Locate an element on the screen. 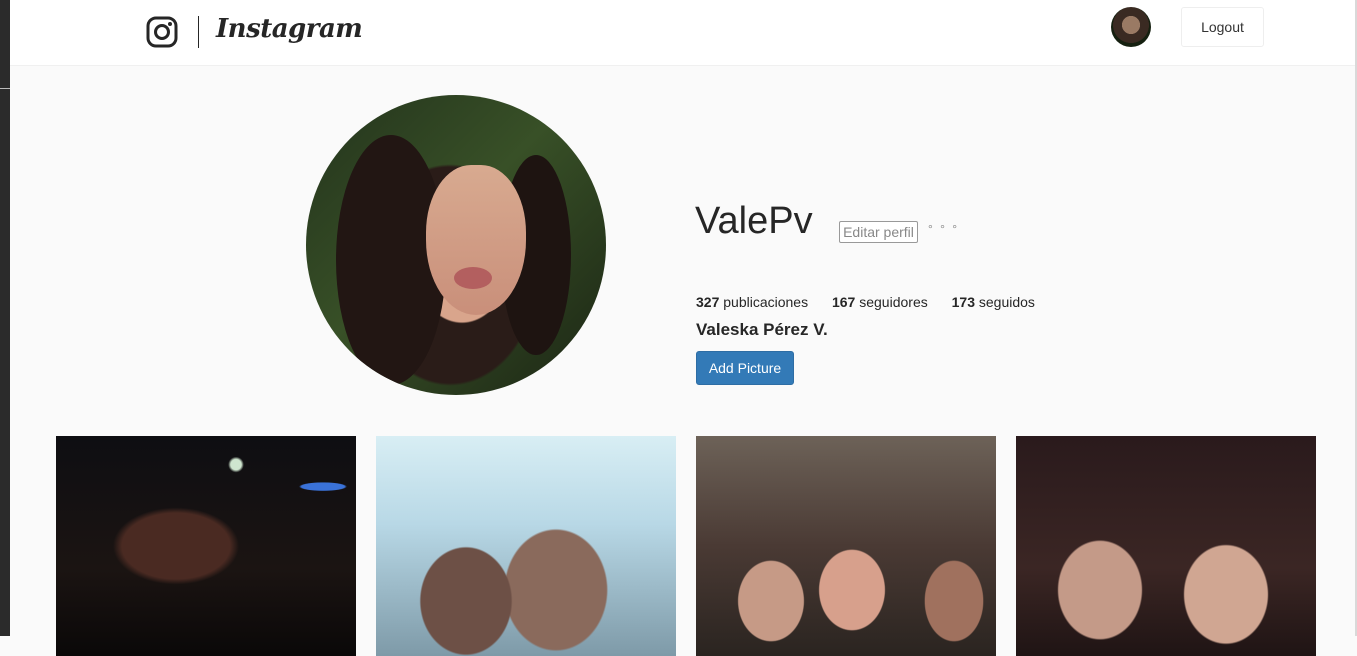  profile-username: ValePv is located at coordinates (754, 221).